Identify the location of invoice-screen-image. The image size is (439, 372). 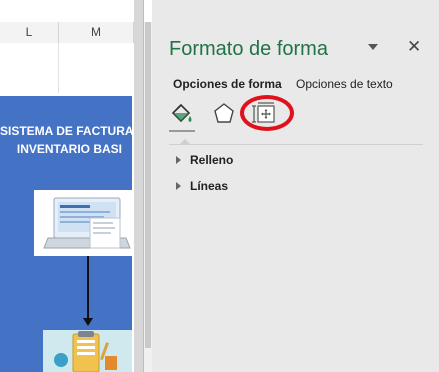
(83, 223).